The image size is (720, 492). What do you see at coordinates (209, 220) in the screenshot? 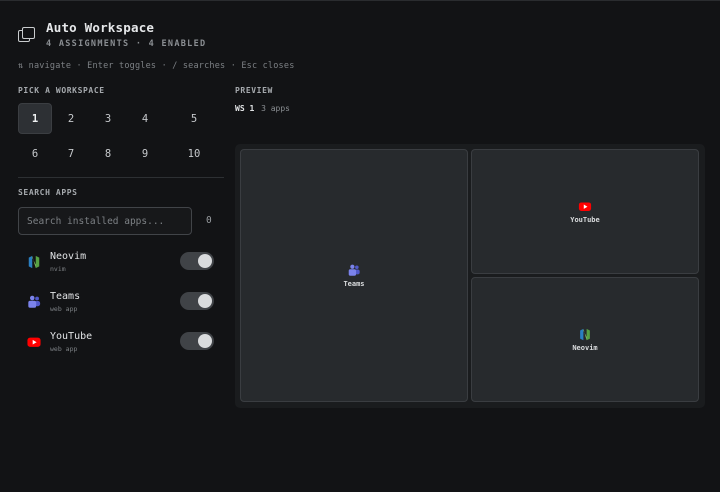
I see `search-result-count: 0` at bounding box center [209, 220].